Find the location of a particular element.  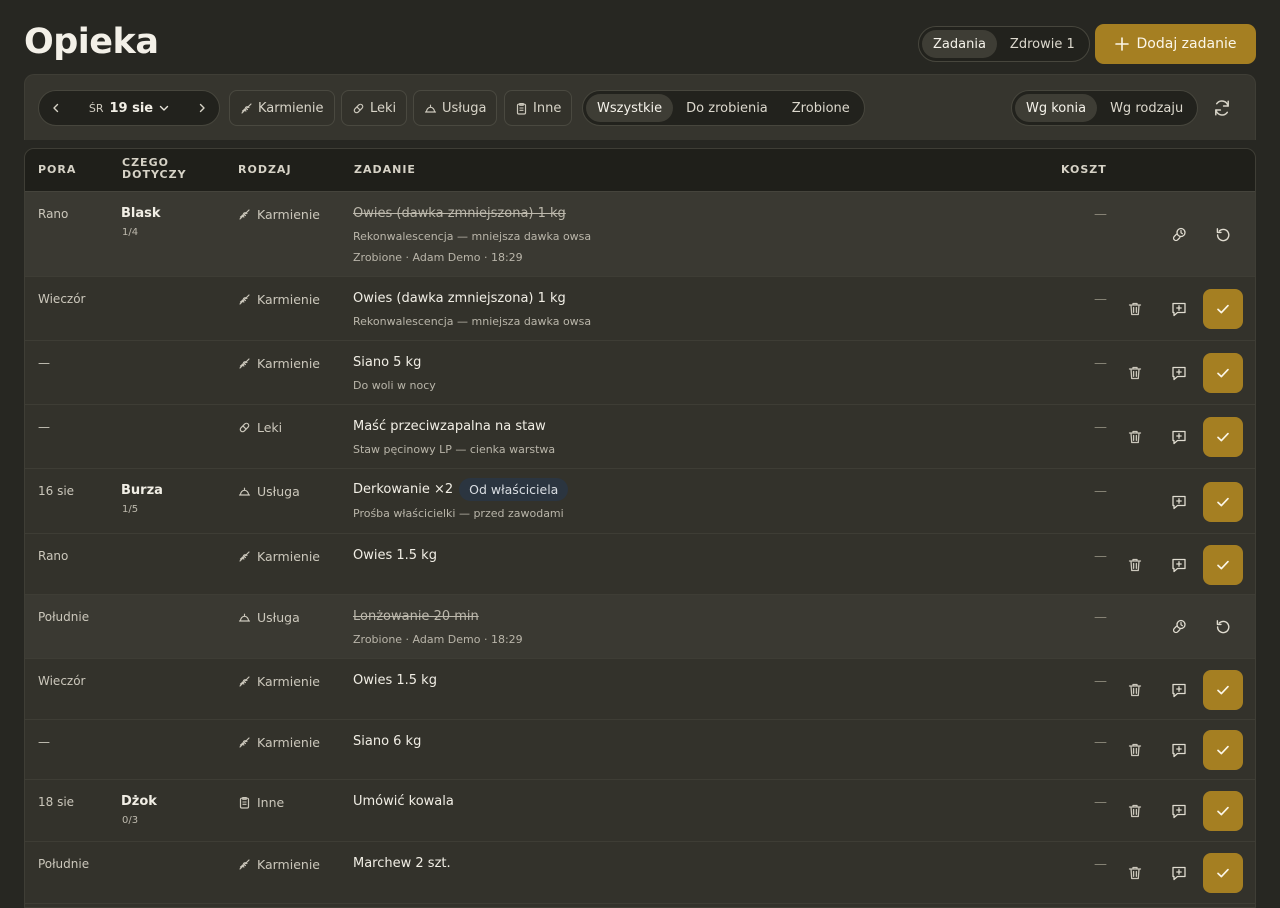

chevron-left-icon is located at coordinates (56, 108).